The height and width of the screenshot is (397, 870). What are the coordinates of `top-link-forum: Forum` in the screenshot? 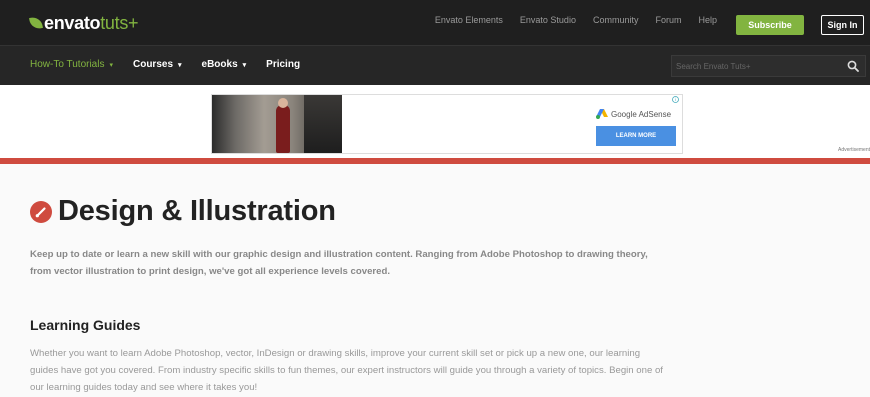 It's located at (668, 20).